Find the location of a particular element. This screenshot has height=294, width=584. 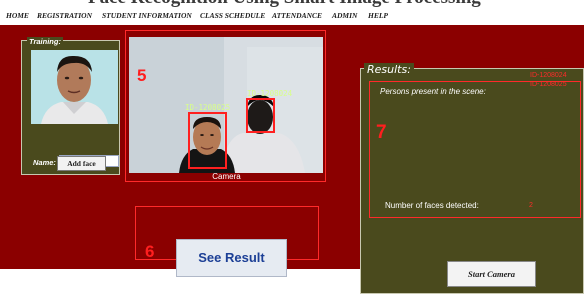

menu-help: HELP is located at coordinates (378, 15).